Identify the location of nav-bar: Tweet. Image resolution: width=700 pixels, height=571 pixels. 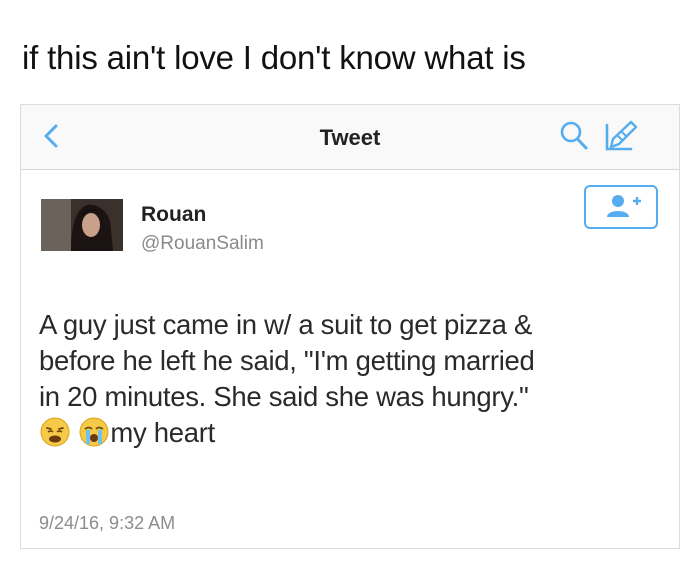
(350, 137).